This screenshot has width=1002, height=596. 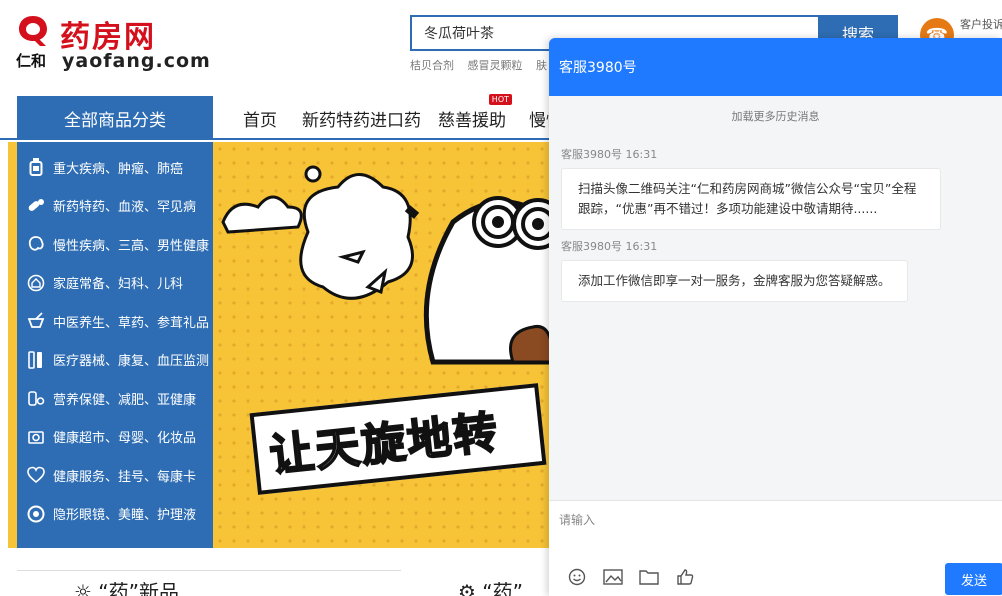 What do you see at coordinates (470, 588) in the screenshot?
I see `gear-icon: ⚙` at bounding box center [470, 588].